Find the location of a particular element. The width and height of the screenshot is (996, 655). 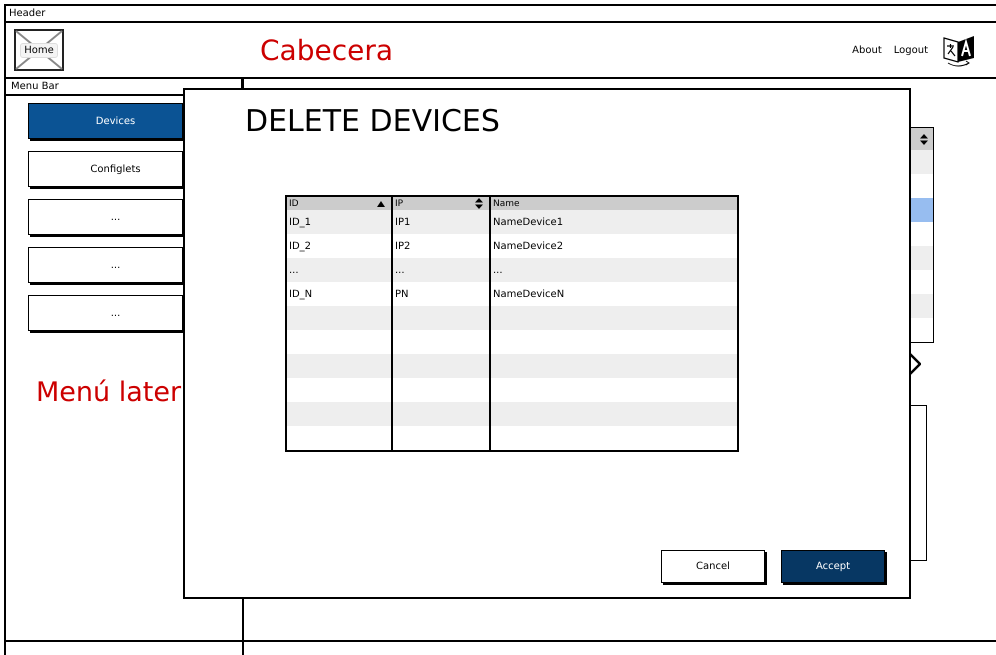

table-cell-text: ID_2 is located at coordinates (300, 247).